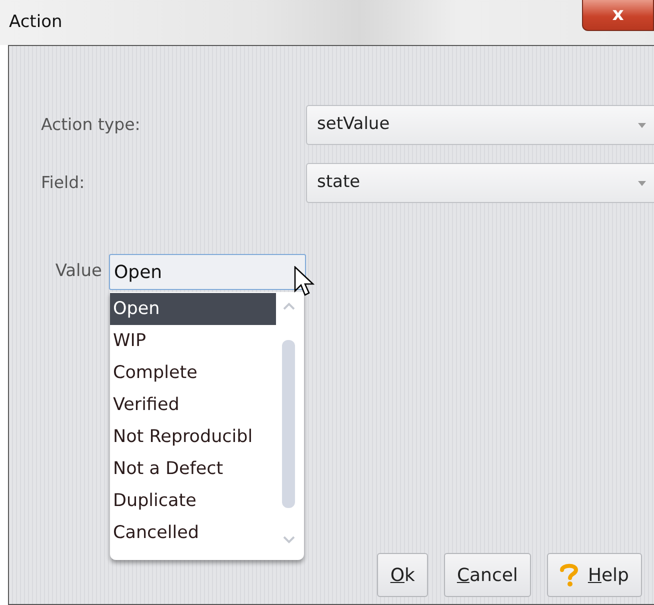 This screenshot has width=654, height=605. Describe the element at coordinates (91, 125) in the screenshot. I see `field-label: Action type:` at that location.